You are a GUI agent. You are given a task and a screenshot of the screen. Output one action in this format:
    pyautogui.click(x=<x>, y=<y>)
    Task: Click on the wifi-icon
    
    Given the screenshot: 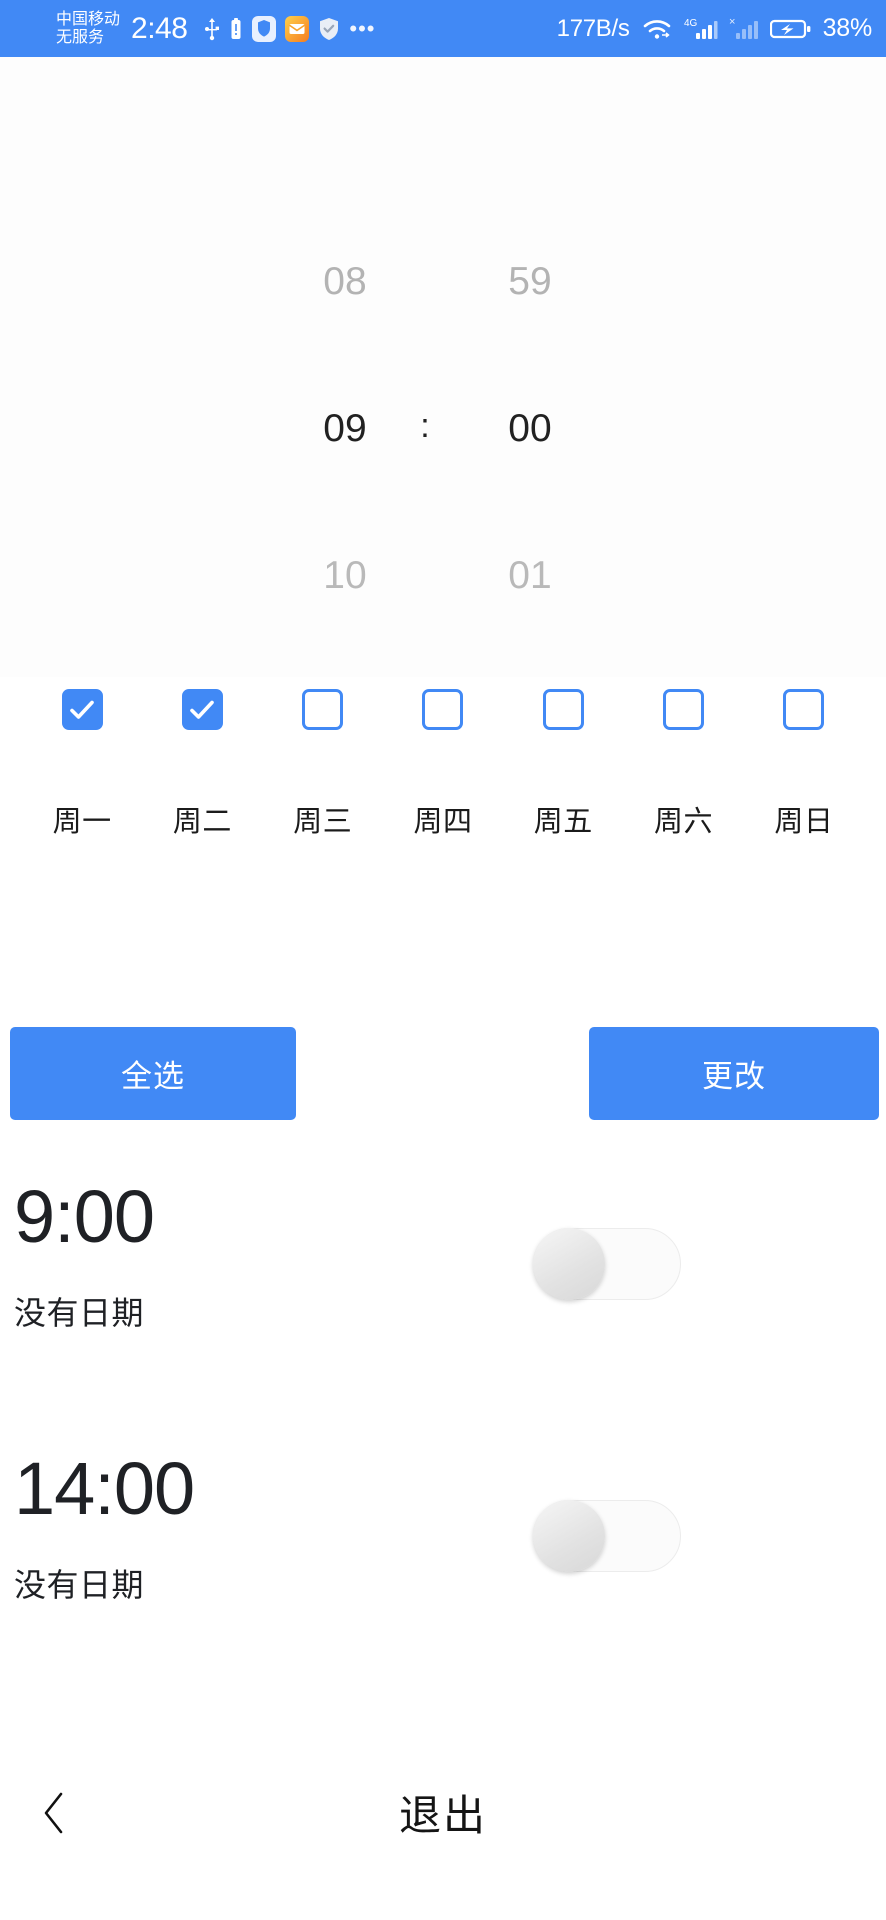 What is the action you would take?
    pyautogui.click(x=657, y=29)
    